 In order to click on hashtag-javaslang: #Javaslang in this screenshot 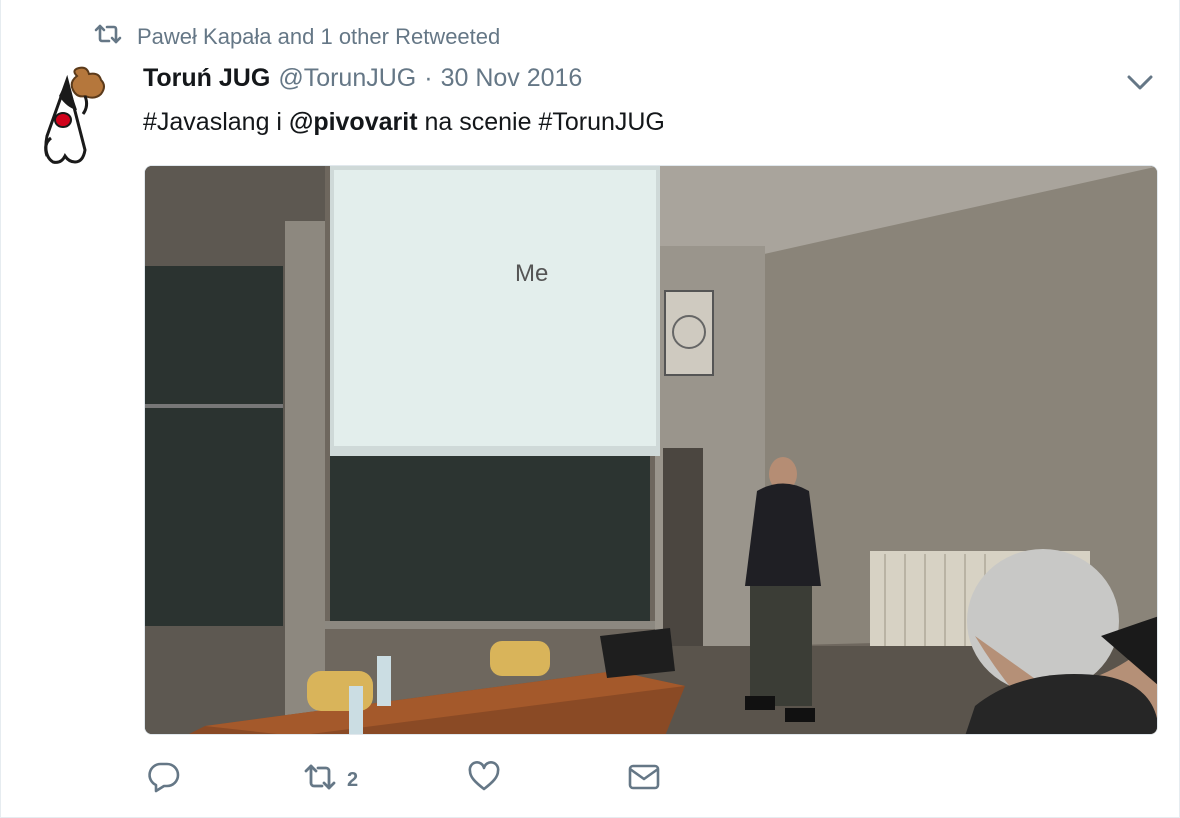, I will do `click(206, 122)`.